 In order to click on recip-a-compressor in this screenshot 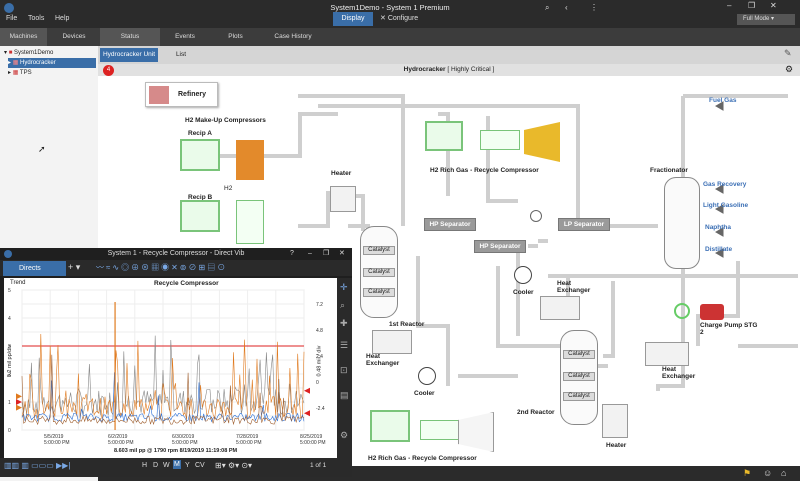, I will do `click(250, 160)`.